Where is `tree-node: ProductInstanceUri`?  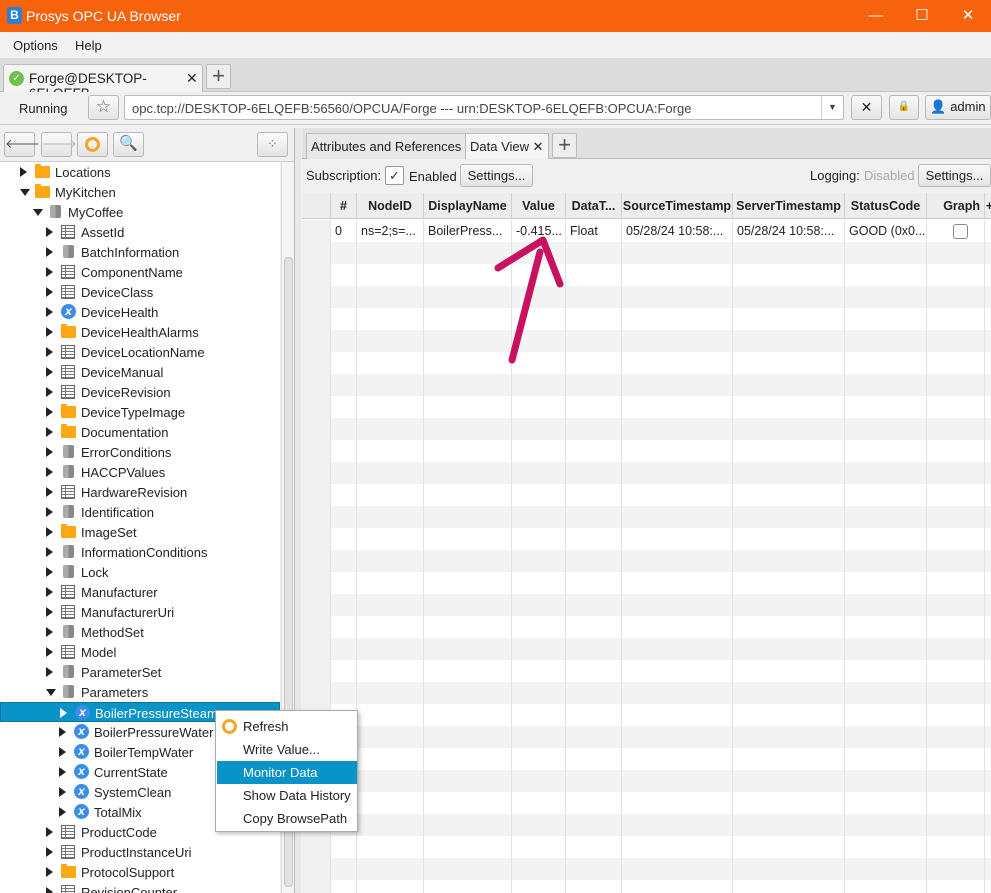 tree-node: ProductInstanceUri is located at coordinates (140, 852).